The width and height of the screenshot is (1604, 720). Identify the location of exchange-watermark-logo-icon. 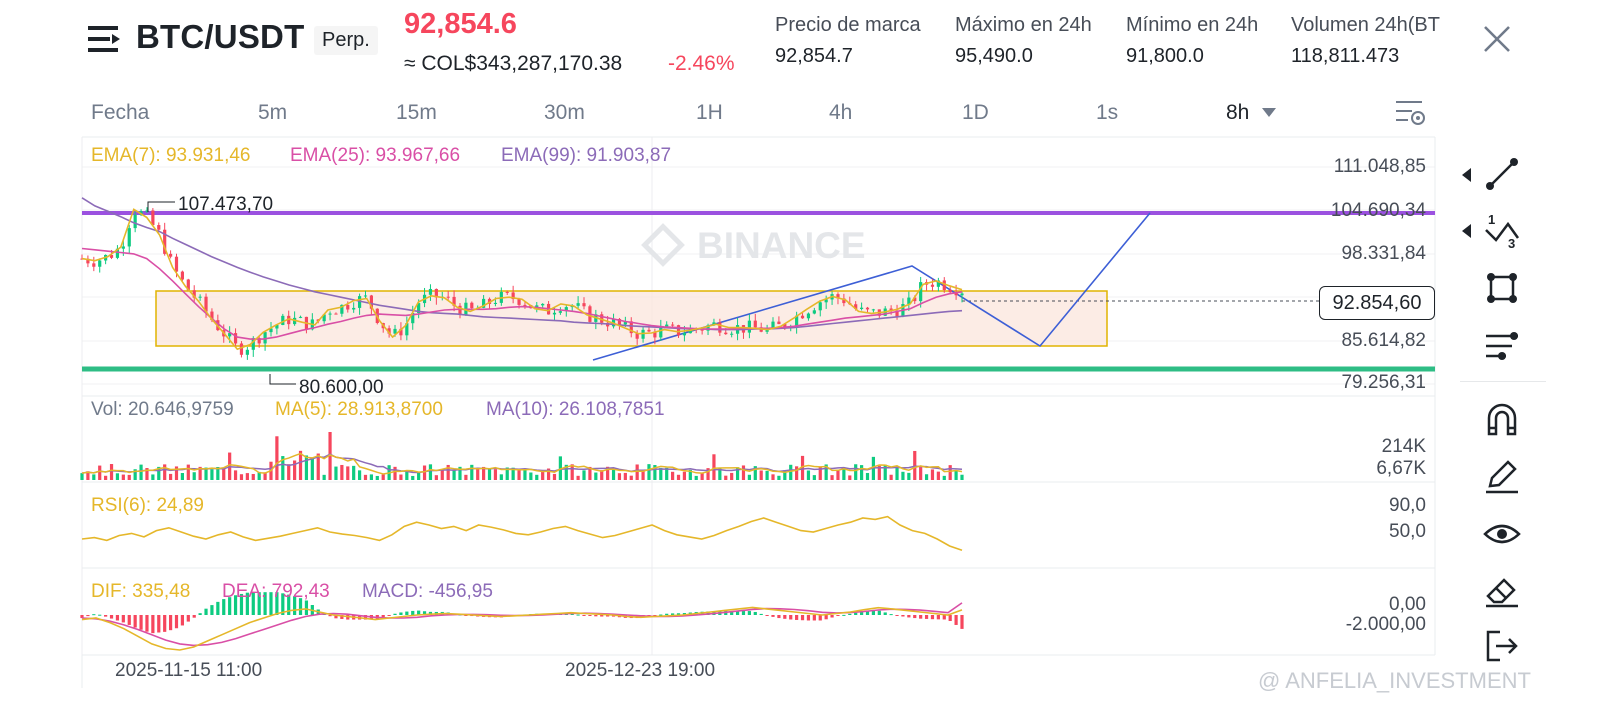
(663, 245).